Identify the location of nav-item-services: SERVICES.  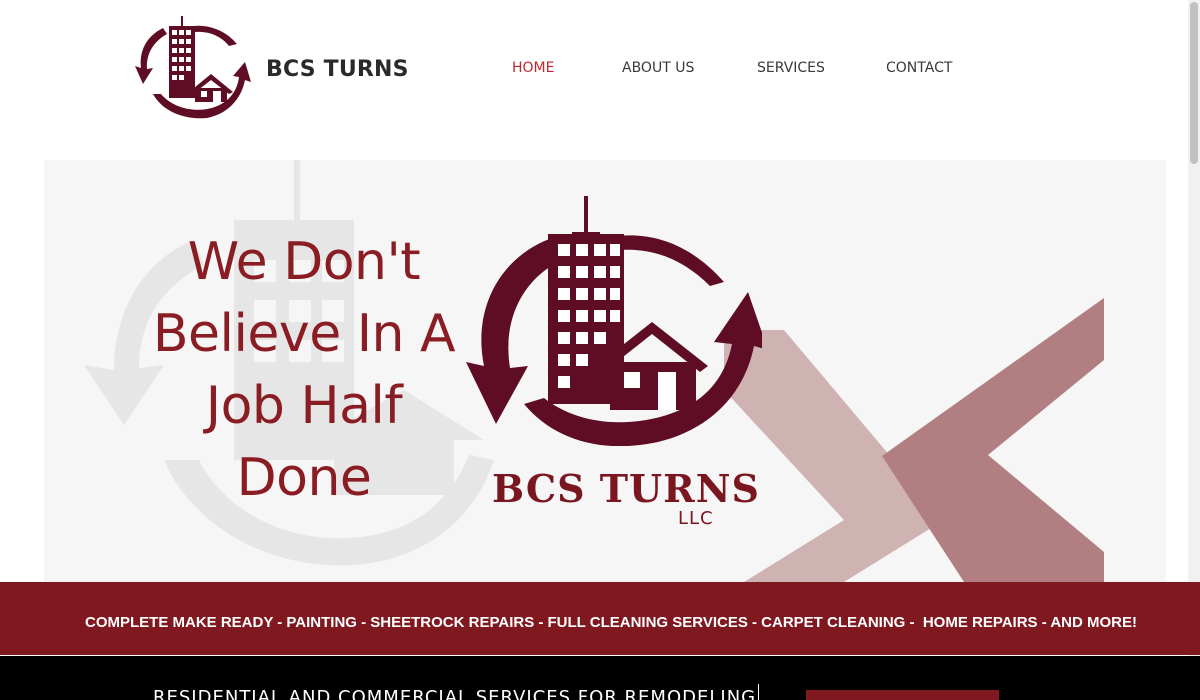
(791, 68).